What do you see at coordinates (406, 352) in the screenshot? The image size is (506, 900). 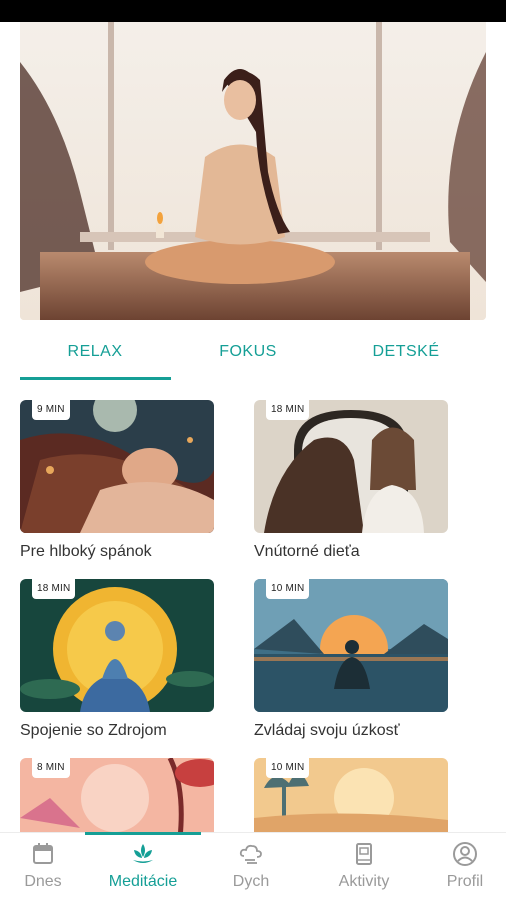 I see `tab-detske: DETSKÉ` at bounding box center [406, 352].